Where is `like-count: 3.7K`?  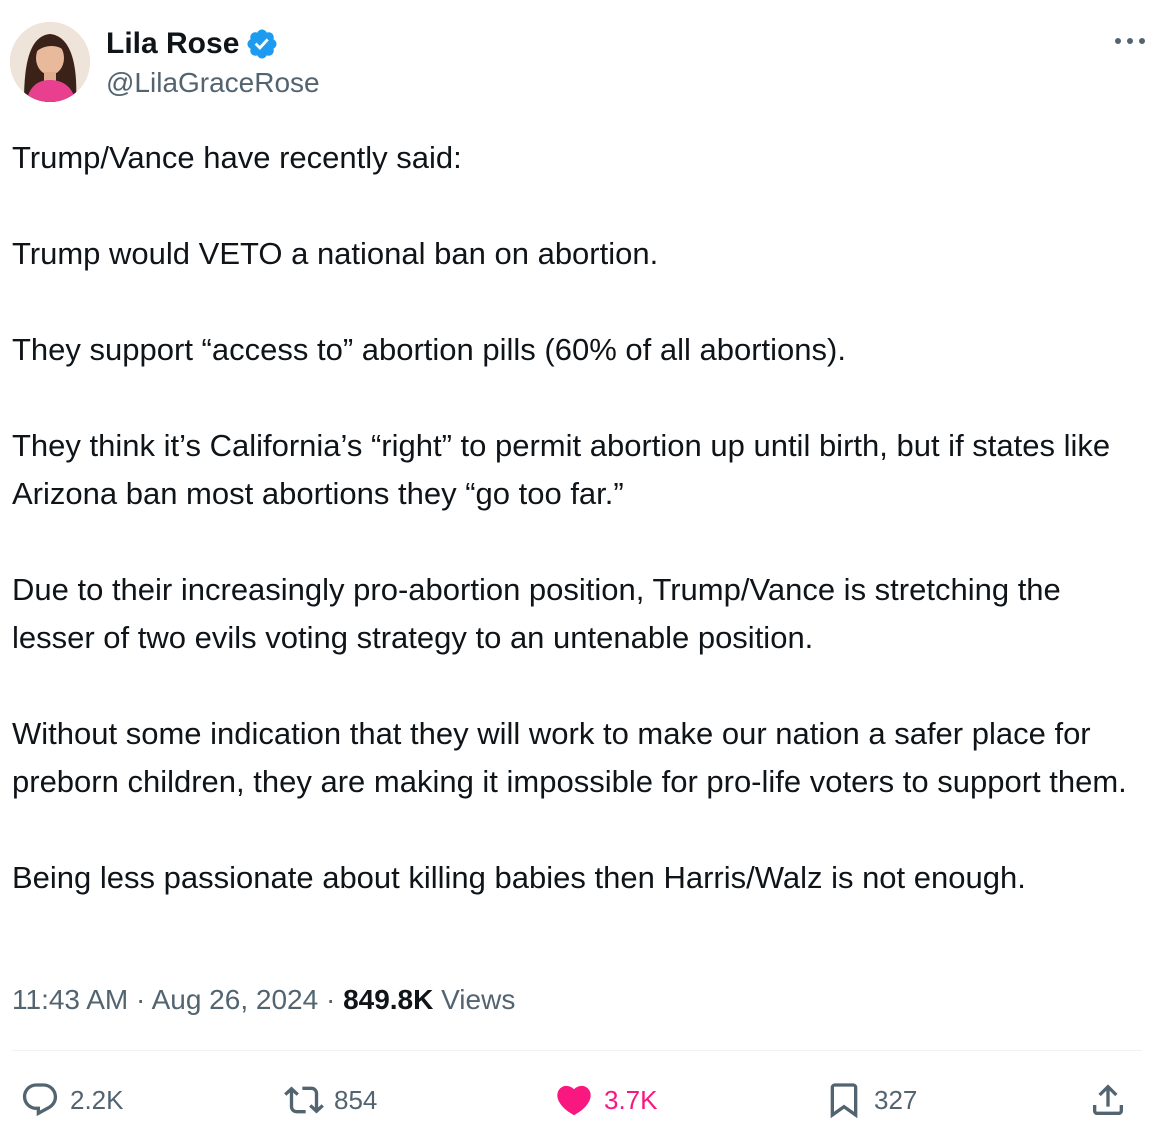
like-count: 3.7K is located at coordinates (631, 1099).